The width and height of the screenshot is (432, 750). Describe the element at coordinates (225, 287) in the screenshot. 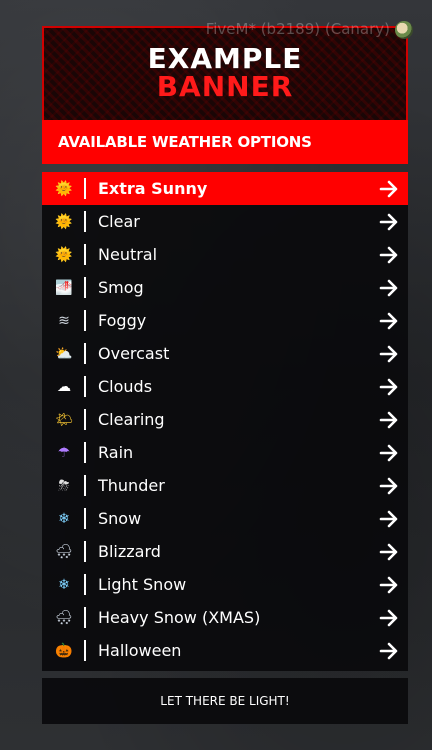

I see `menu-item-smog: 🌁 Smog` at that location.